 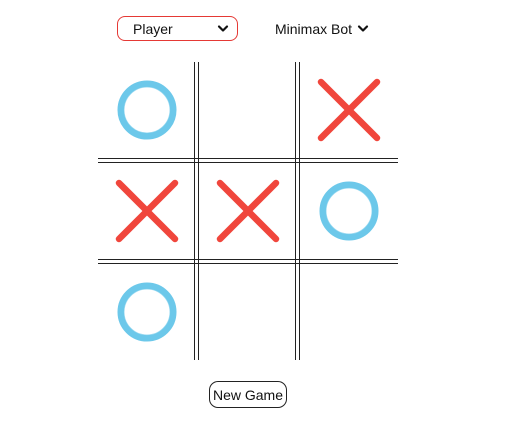 What do you see at coordinates (153, 28) in the screenshot?
I see `player-select-value: Player` at bounding box center [153, 28].